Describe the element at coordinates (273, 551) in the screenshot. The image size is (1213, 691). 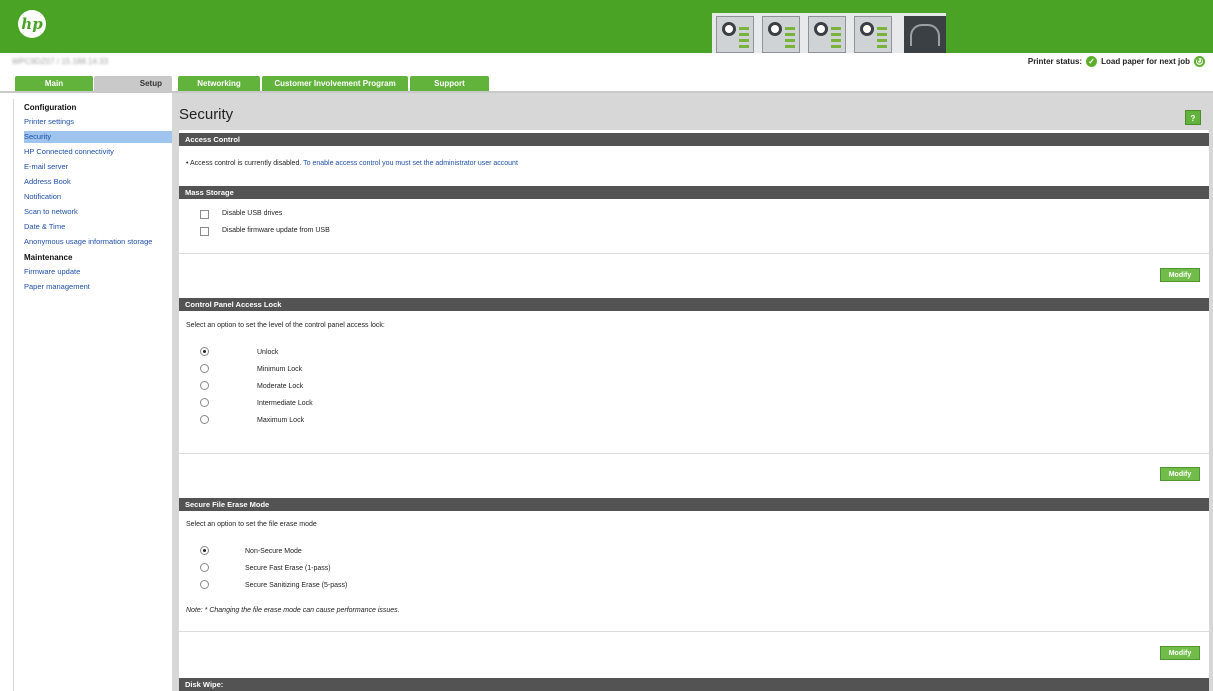
I see `radio-non-secure-mode-label: Non-Secure Mode` at that location.